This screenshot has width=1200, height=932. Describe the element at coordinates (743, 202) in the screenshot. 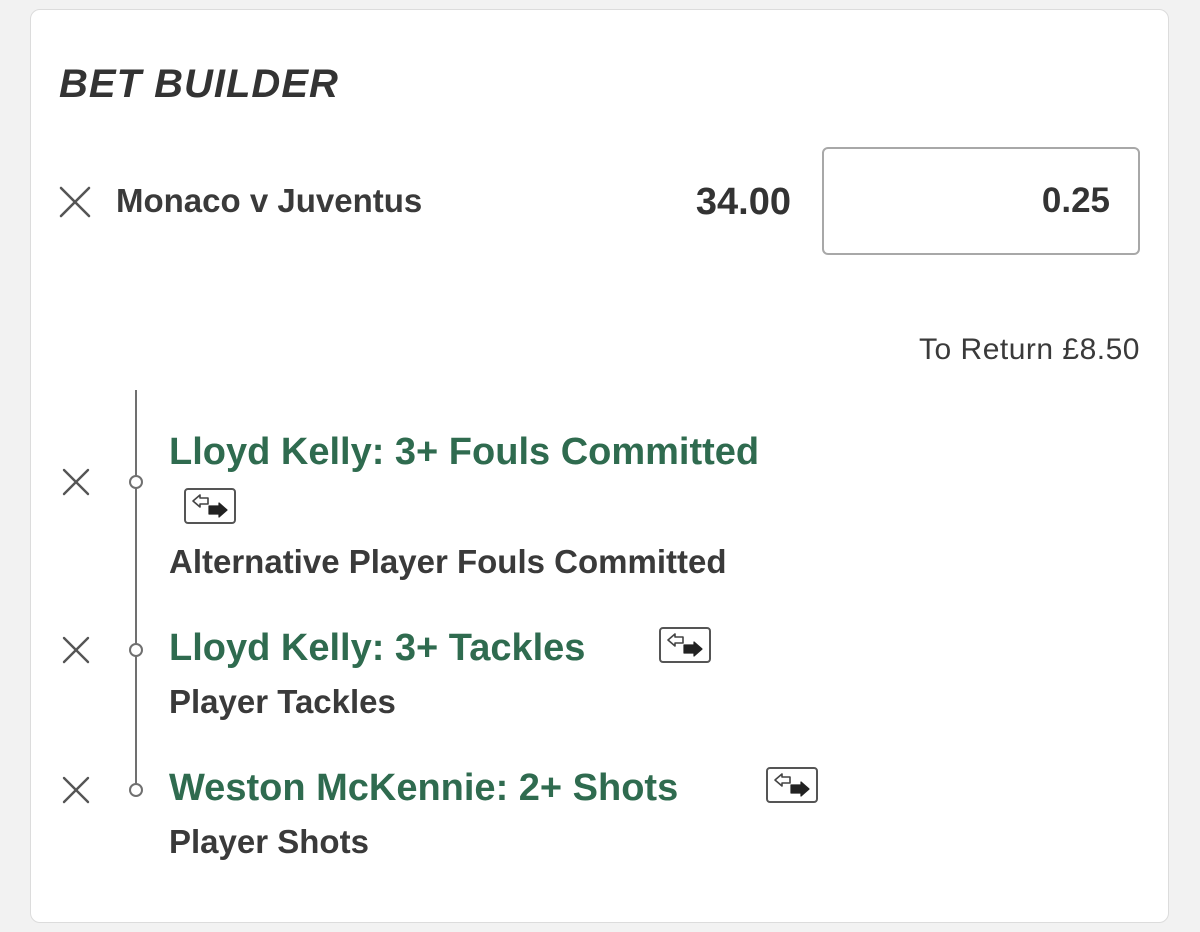

I see `bet-odds: 34.00` at that location.